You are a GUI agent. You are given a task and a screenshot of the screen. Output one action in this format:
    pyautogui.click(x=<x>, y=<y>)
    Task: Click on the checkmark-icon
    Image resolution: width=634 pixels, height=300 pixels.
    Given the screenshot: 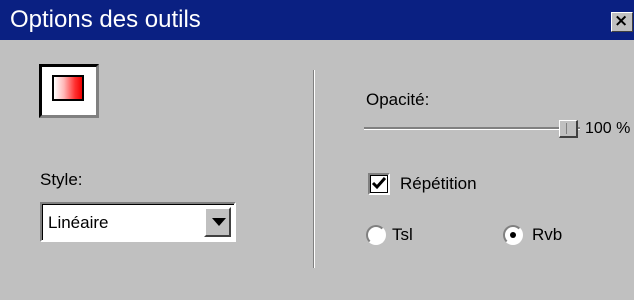 What is the action you would take?
    pyautogui.click(x=379, y=183)
    